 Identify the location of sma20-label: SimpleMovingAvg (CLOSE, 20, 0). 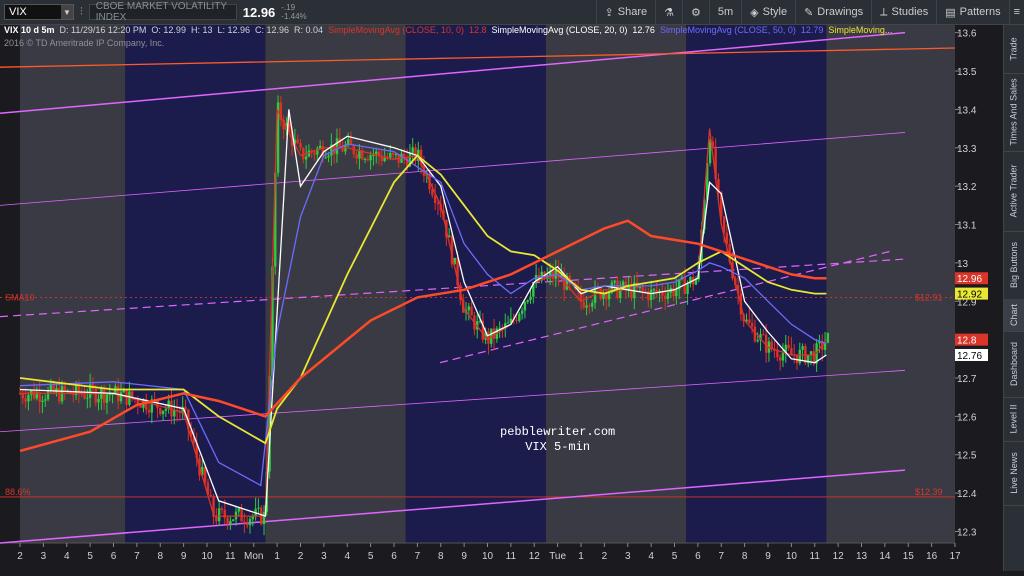
(560, 31).